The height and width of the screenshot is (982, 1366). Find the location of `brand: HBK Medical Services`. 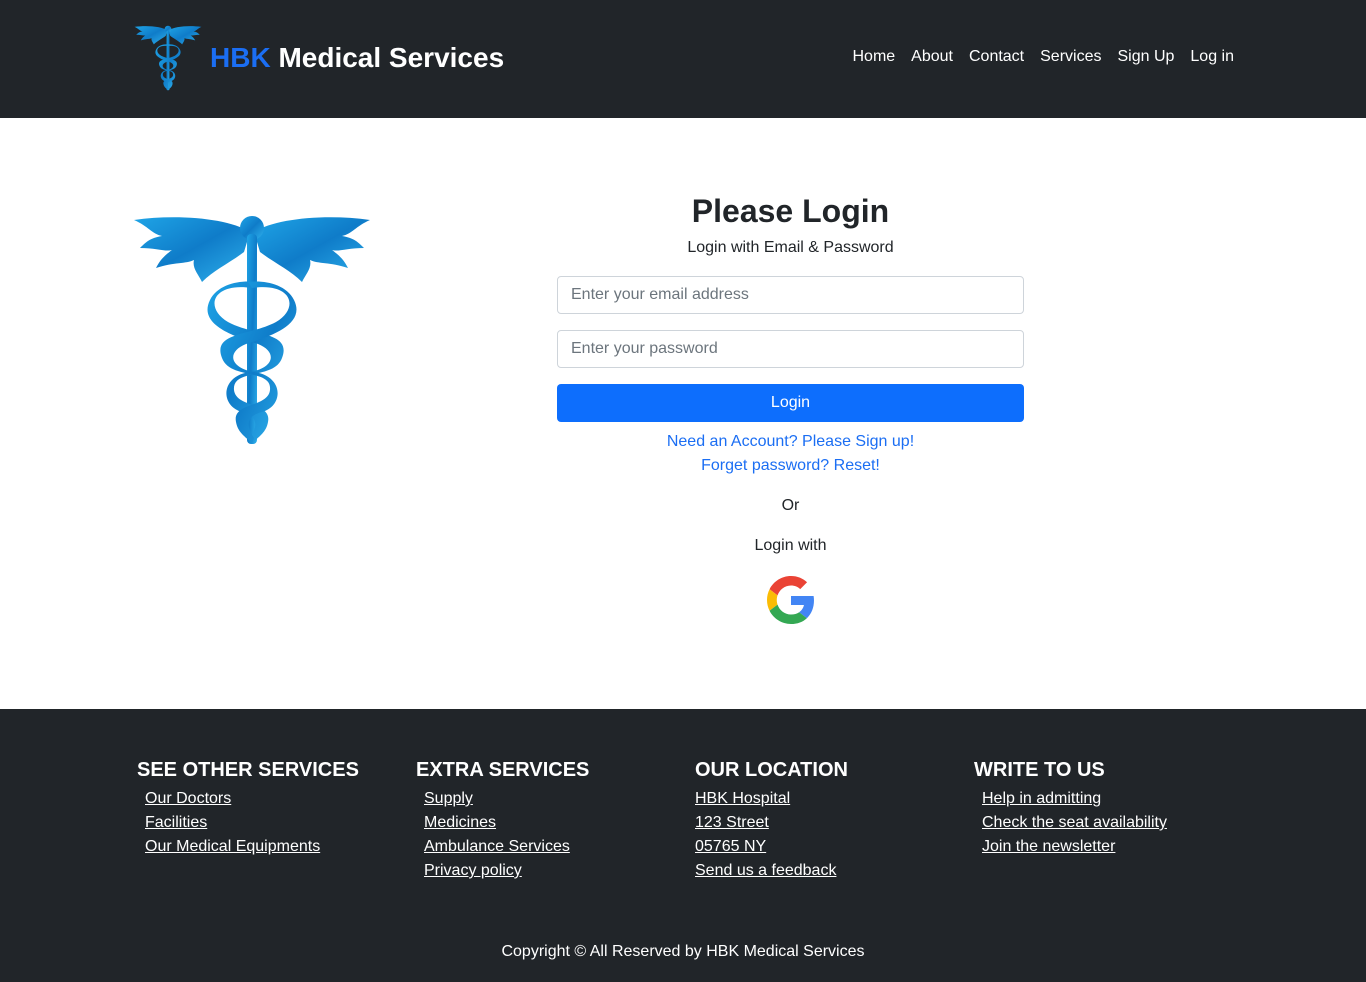

brand: HBK Medical Services is located at coordinates (319, 58).